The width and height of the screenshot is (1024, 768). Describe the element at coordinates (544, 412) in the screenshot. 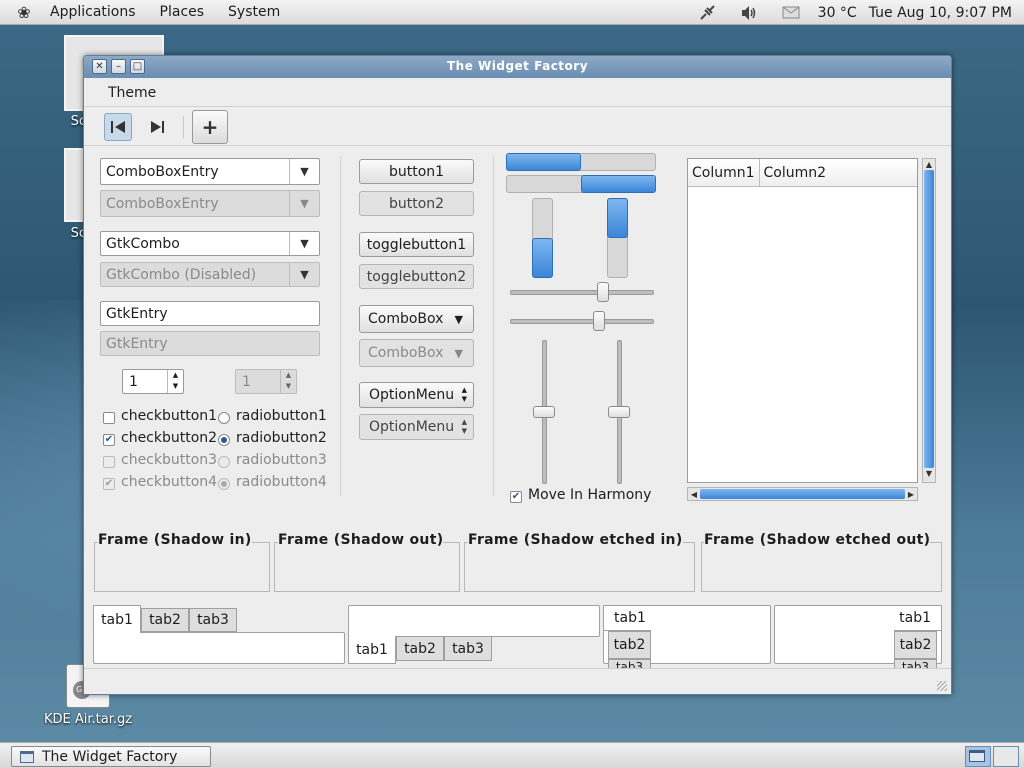

I see `vscale-1-handle` at that location.